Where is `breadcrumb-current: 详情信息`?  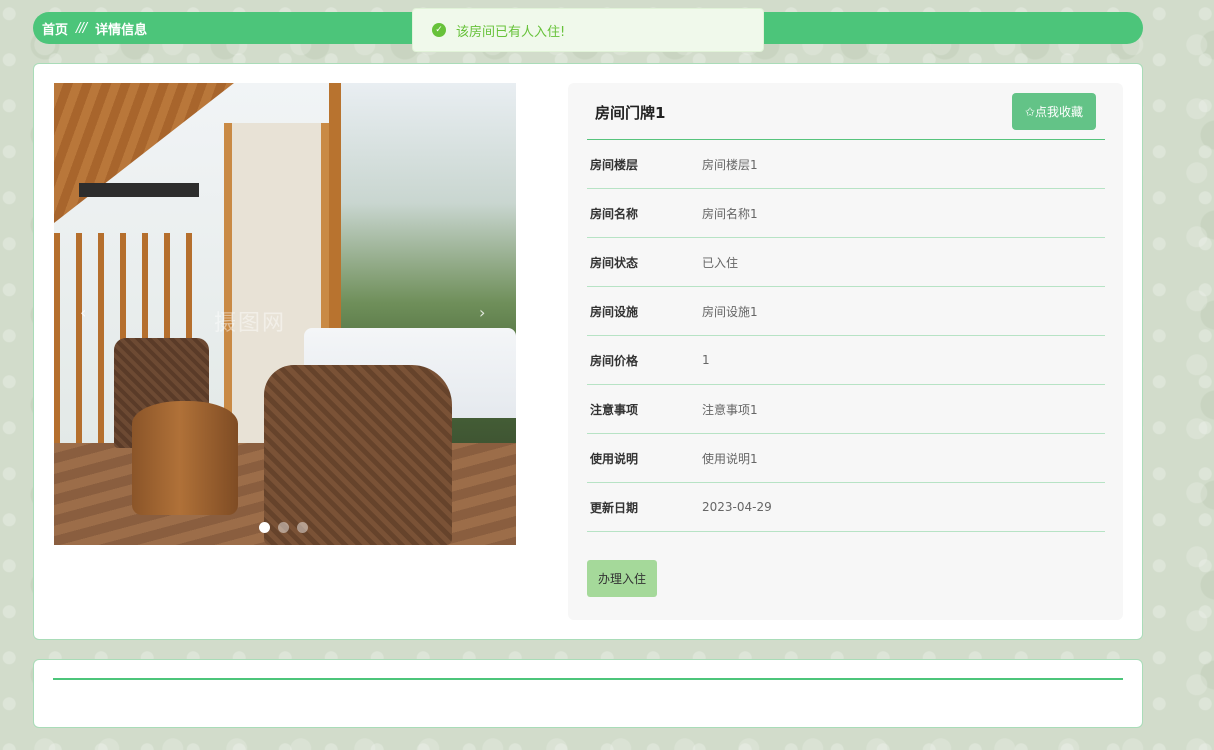 breadcrumb-current: 详情信息 is located at coordinates (121, 30).